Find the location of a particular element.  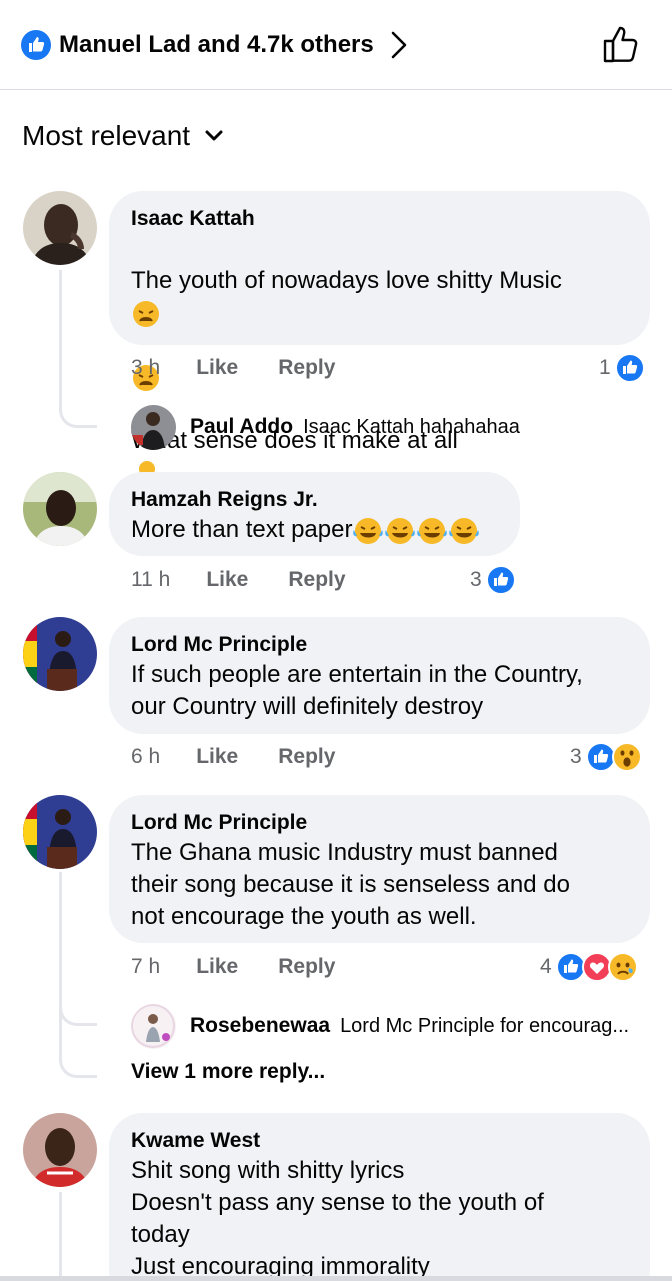

sort-label: Most relevant is located at coordinates (106, 135).